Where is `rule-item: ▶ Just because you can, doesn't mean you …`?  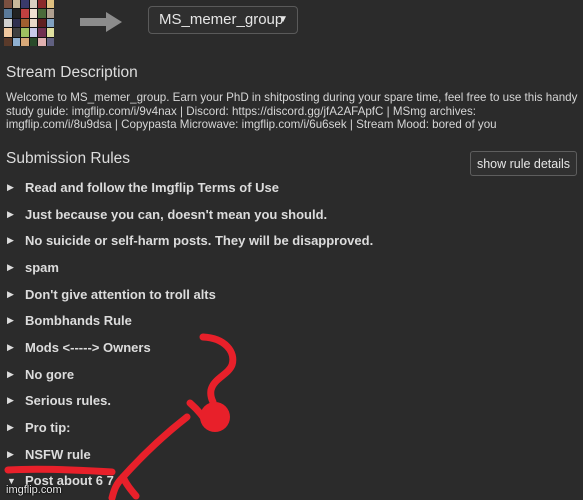 rule-item: ▶ Just because you can, doesn't mean you … is located at coordinates (291, 214).